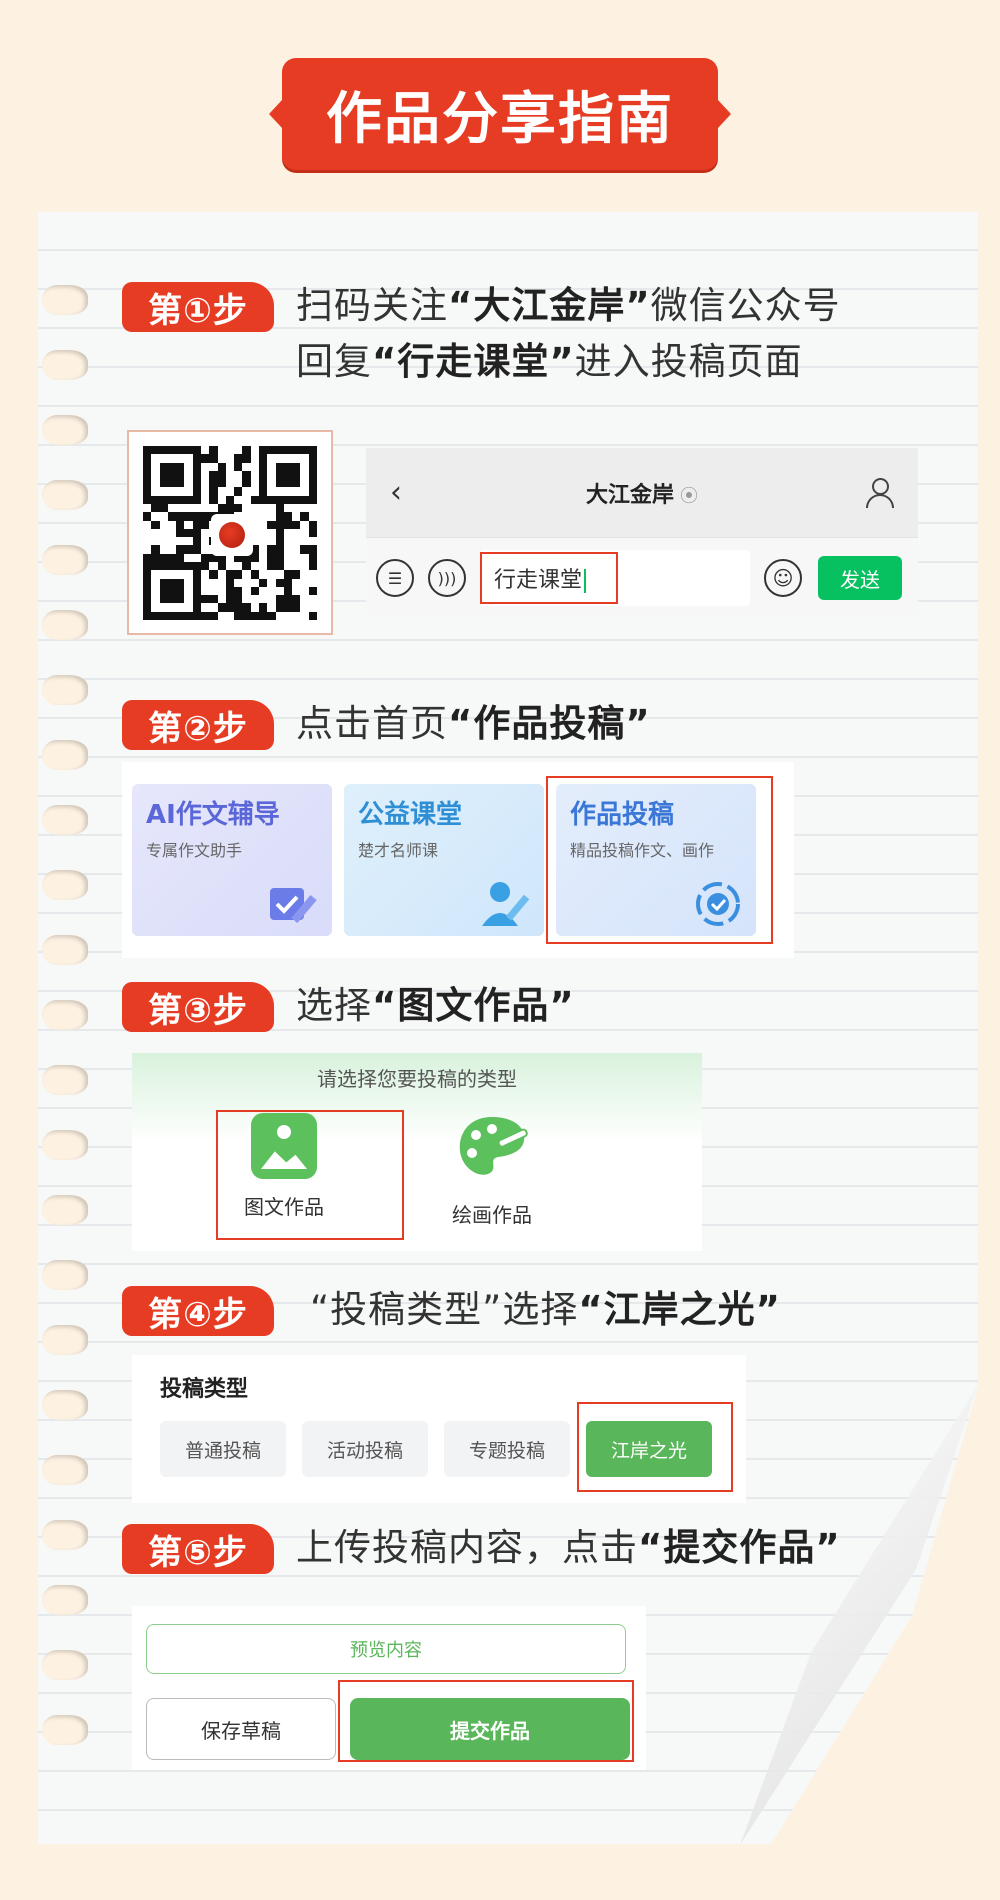 Image resolution: width=1000 pixels, height=1900 pixels. Describe the element at coordinates (500, 119) in the screenshot. I see `page-title: 作品分享指南` at that location.